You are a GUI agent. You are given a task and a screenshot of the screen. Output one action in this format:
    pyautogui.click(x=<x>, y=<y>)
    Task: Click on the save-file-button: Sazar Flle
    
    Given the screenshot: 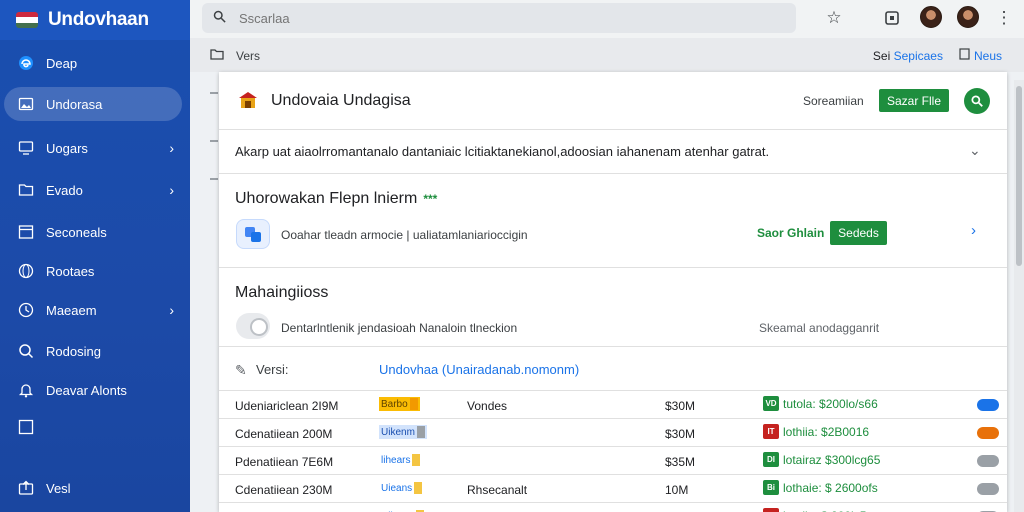 What is the action you would take?
    pyautogui.click(x=914, y=100)
    